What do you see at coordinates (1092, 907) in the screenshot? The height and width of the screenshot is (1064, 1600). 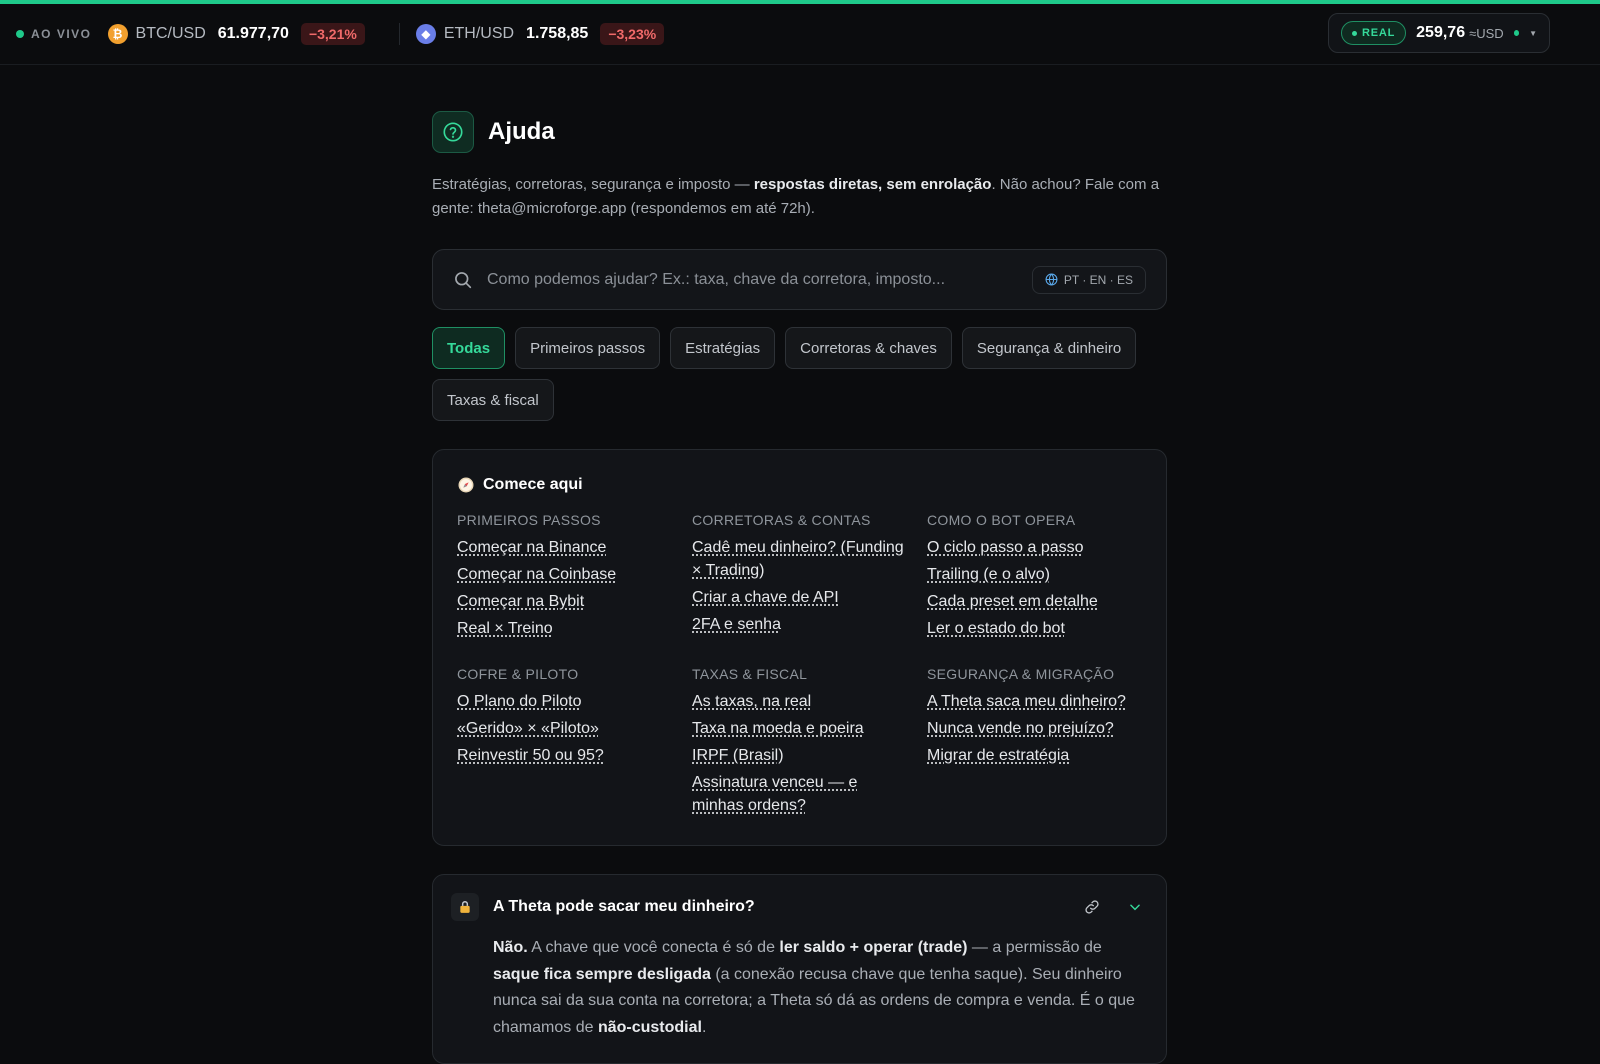 I see `link-icon` at bounding box center [1092, 907].